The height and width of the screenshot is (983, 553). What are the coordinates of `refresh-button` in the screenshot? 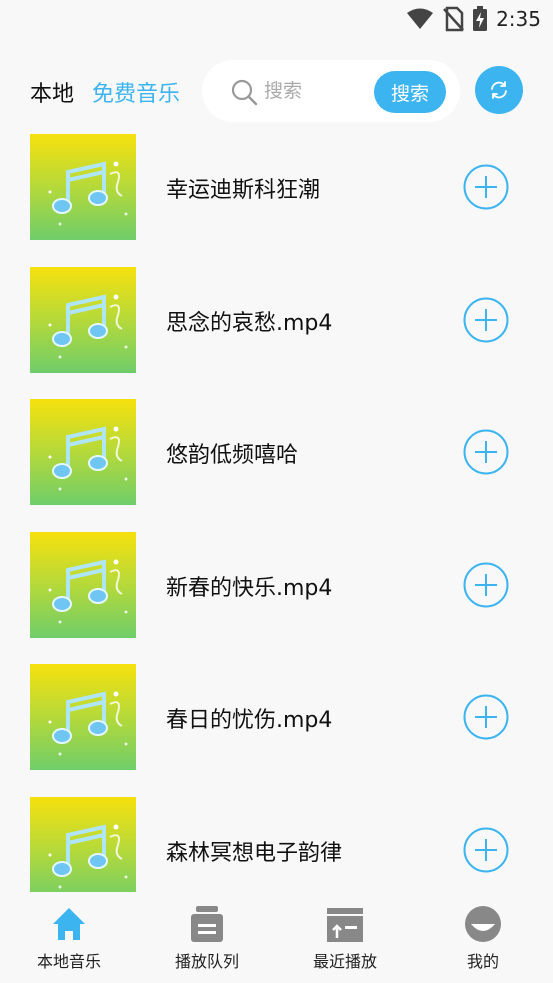 It's located at (499, 90).